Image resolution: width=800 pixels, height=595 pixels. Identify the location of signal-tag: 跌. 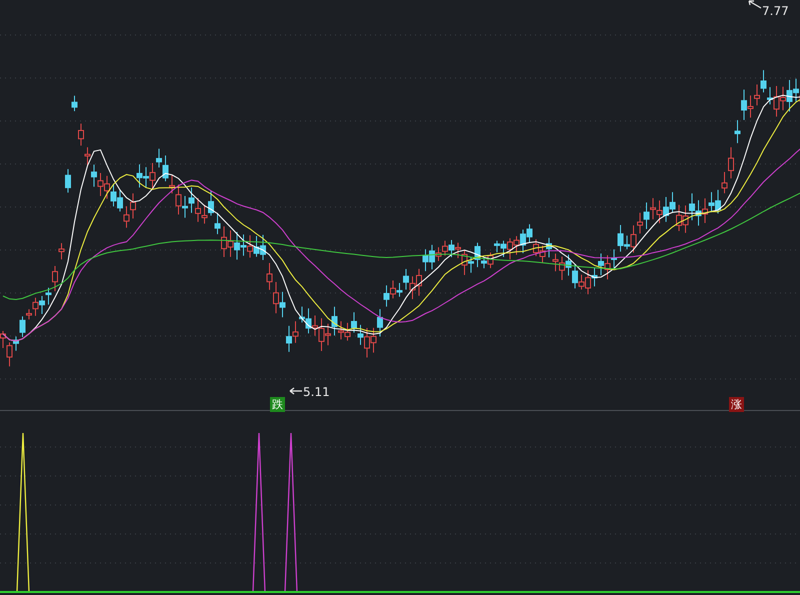
(277, 404).